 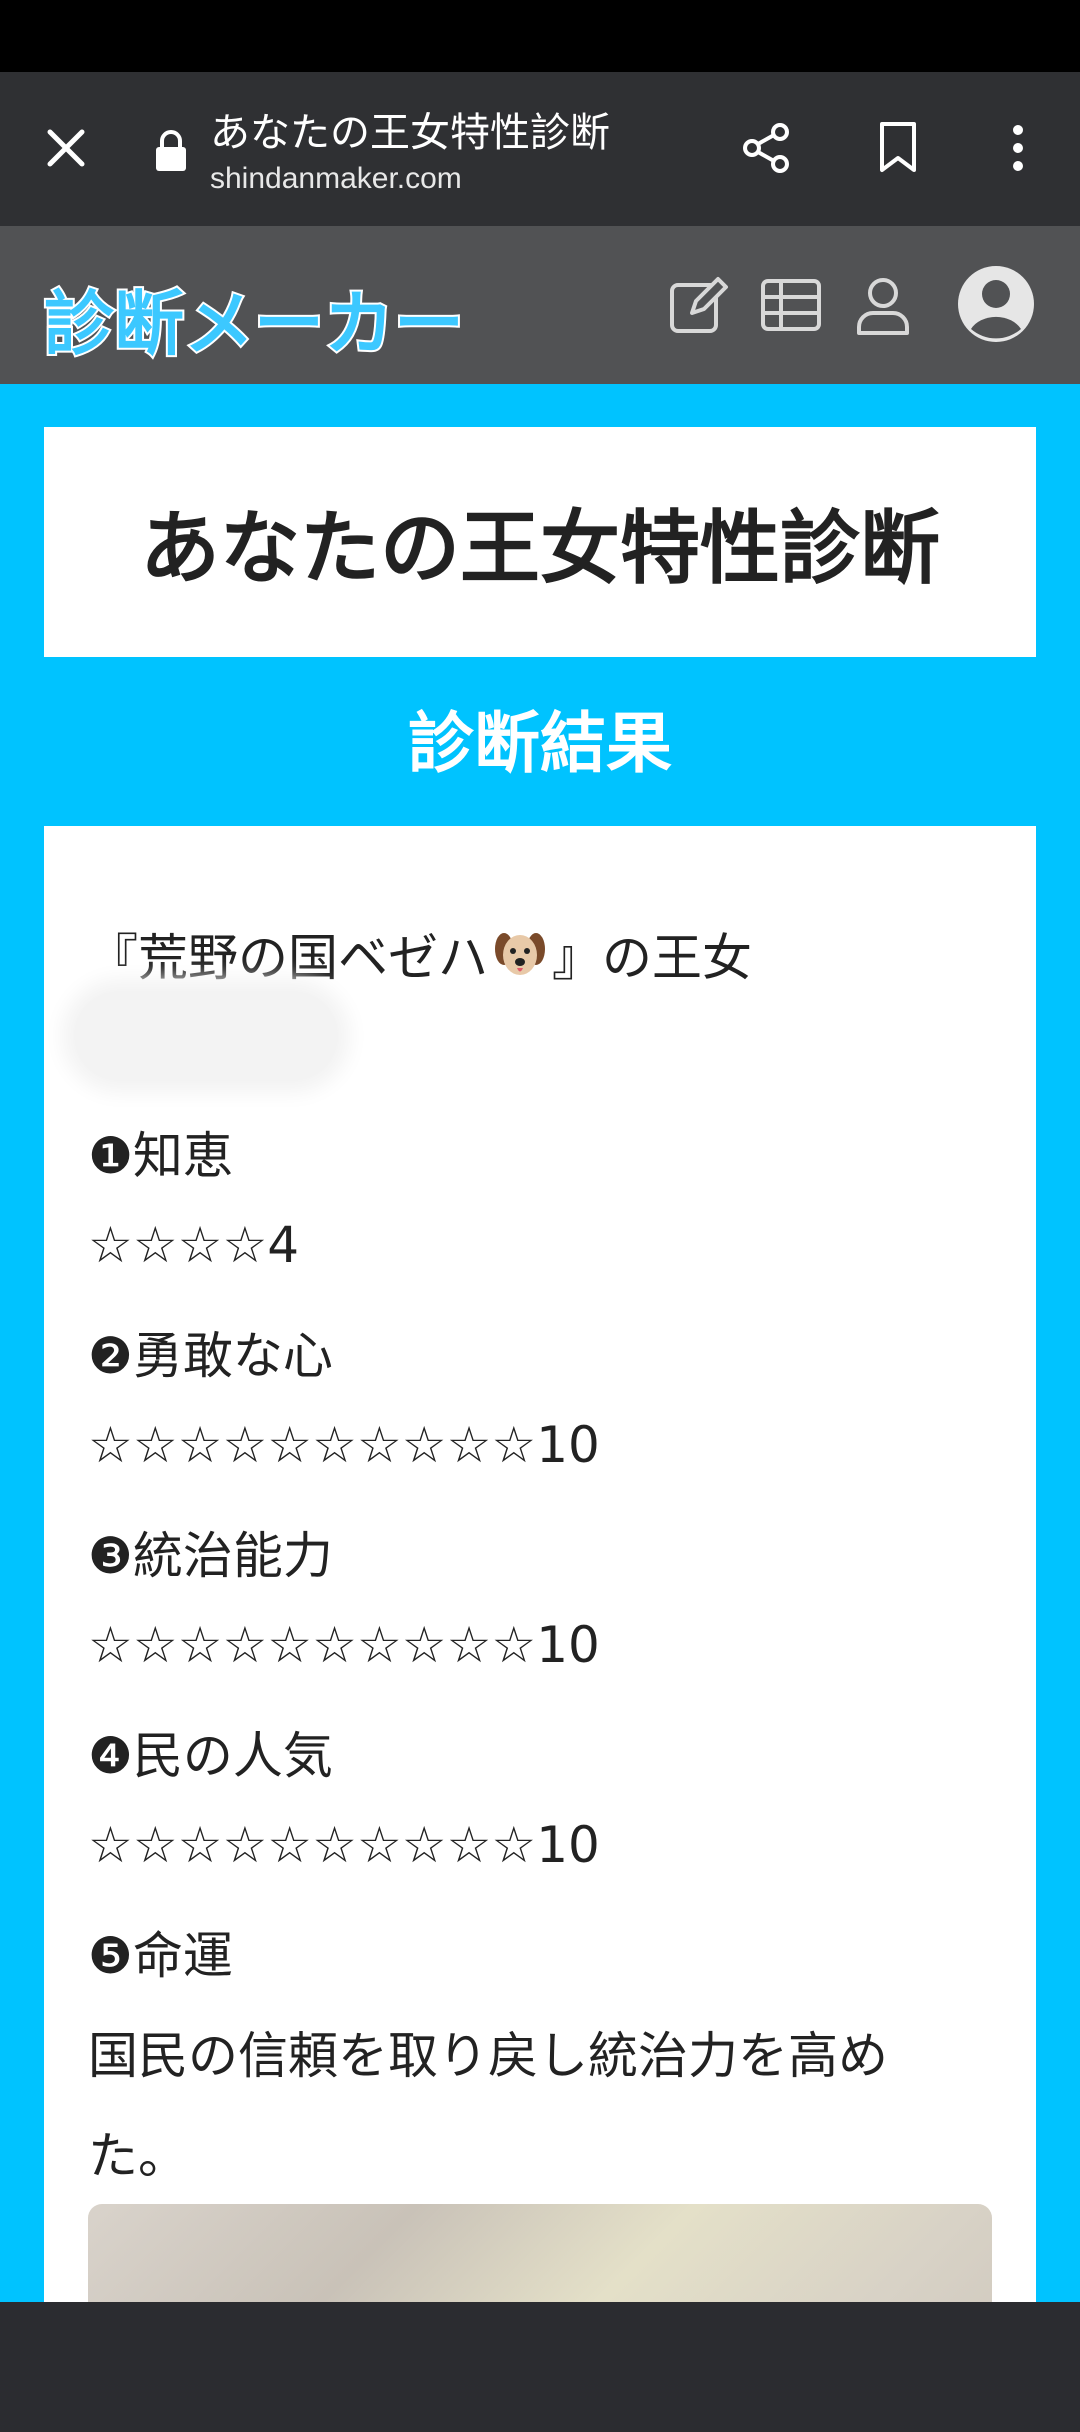 What do you see at coordinates (210, 1756) in the screenshot?
I see `item-popularity-label: ❹民の人気` at bounding box center [210, 1756].